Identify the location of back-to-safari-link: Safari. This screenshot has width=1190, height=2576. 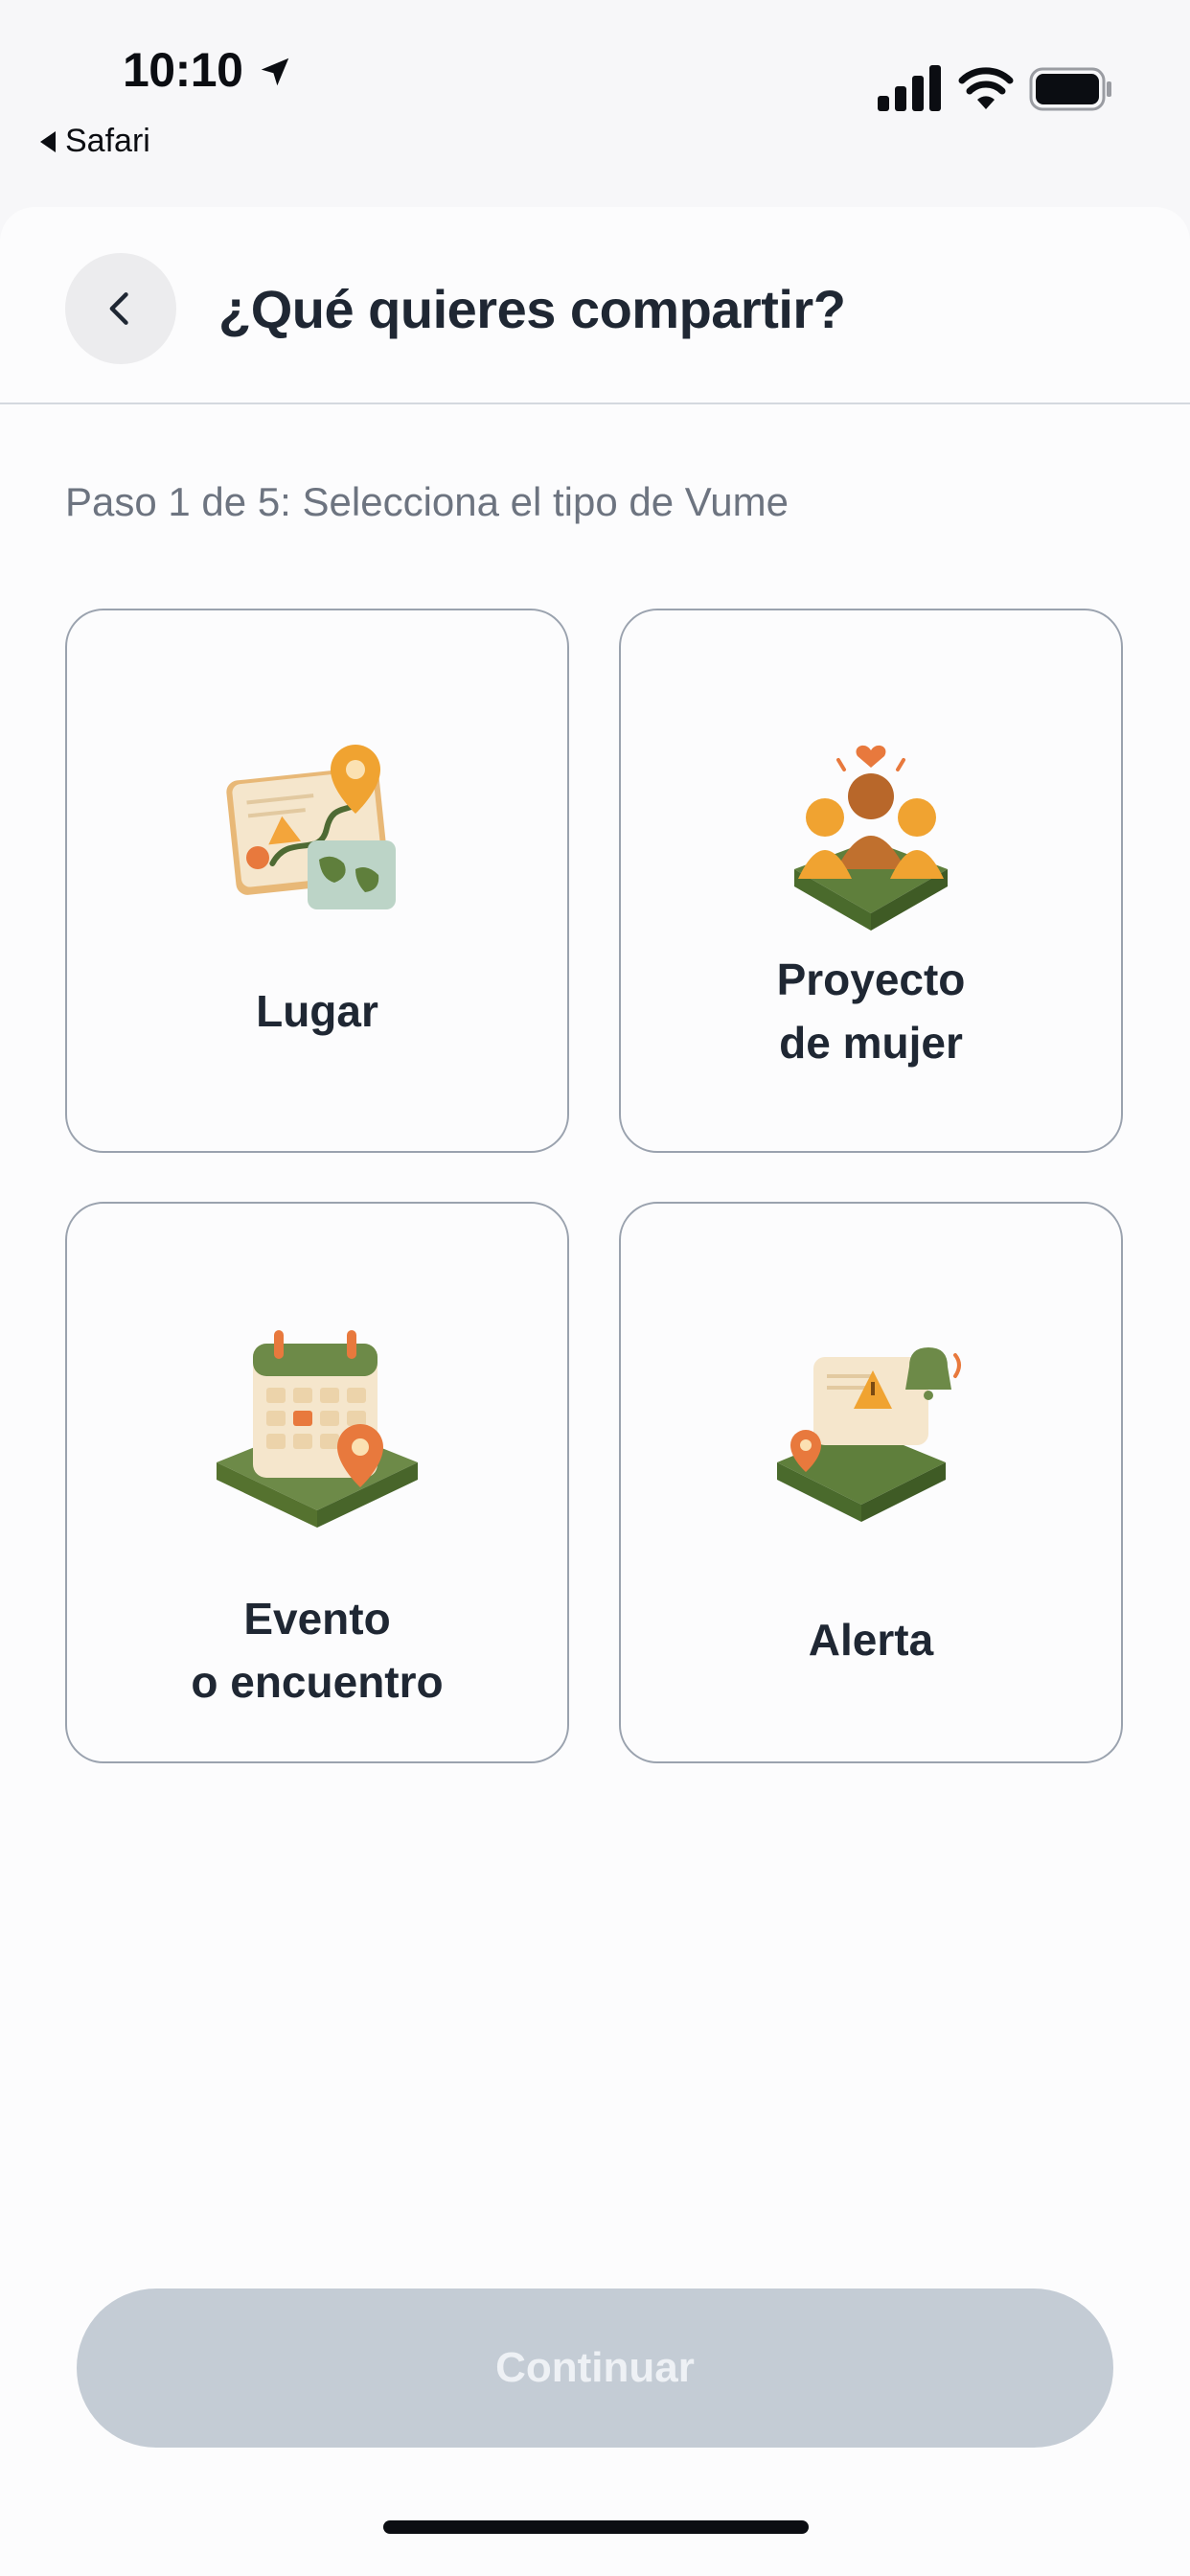
(95, 141).